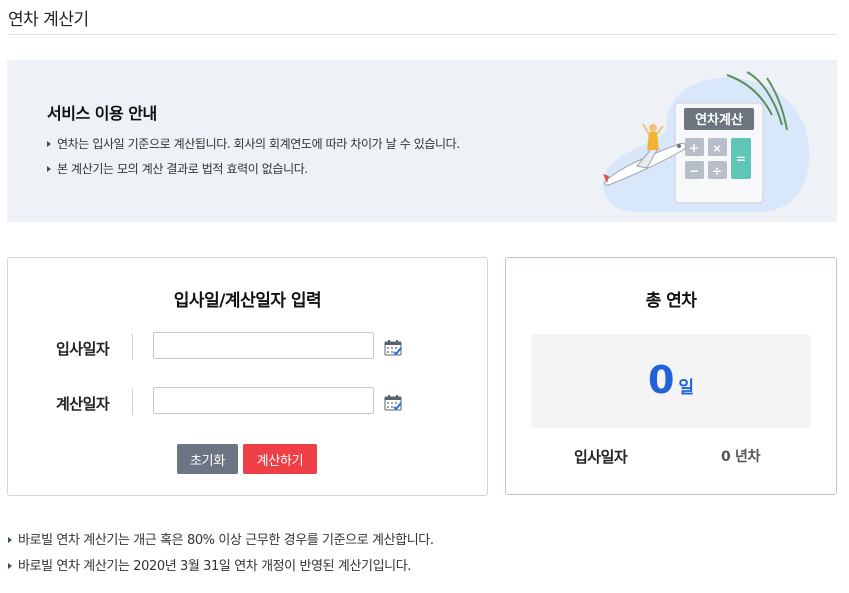  What do you see at coordinates (717, 171) in the screenshot?
I see `divide-glyph: ÷` at bounding box center [717, 171].